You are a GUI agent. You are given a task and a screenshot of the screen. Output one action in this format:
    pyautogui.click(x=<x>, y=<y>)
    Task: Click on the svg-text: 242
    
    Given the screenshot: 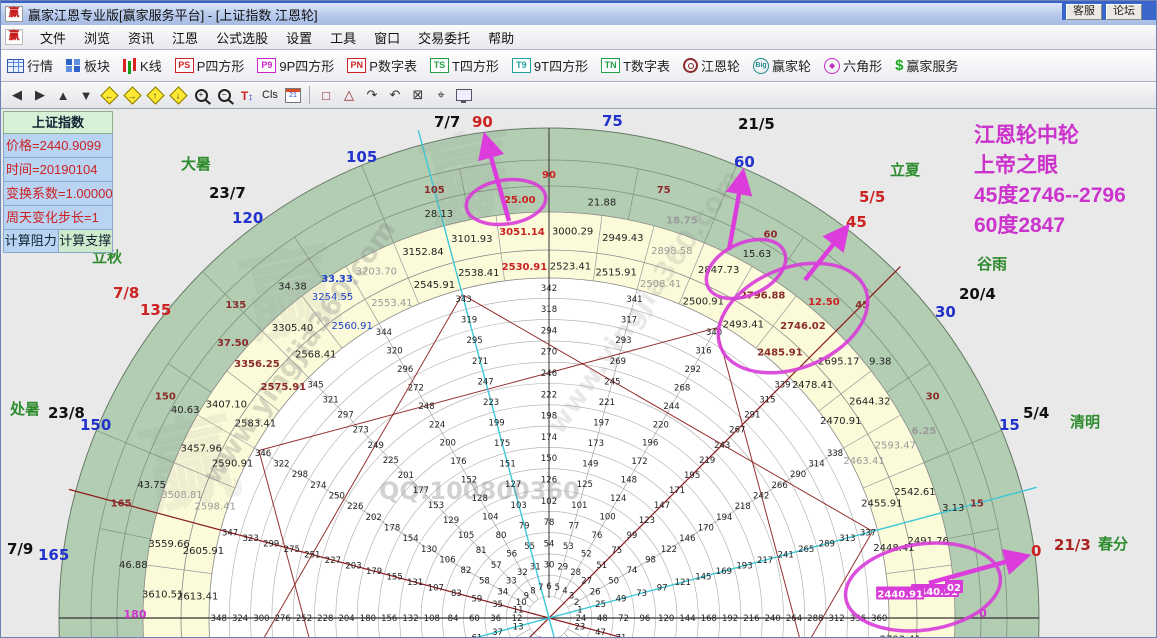 What is the action you would take?
    pyautogui.click(x=761, y=497)
    